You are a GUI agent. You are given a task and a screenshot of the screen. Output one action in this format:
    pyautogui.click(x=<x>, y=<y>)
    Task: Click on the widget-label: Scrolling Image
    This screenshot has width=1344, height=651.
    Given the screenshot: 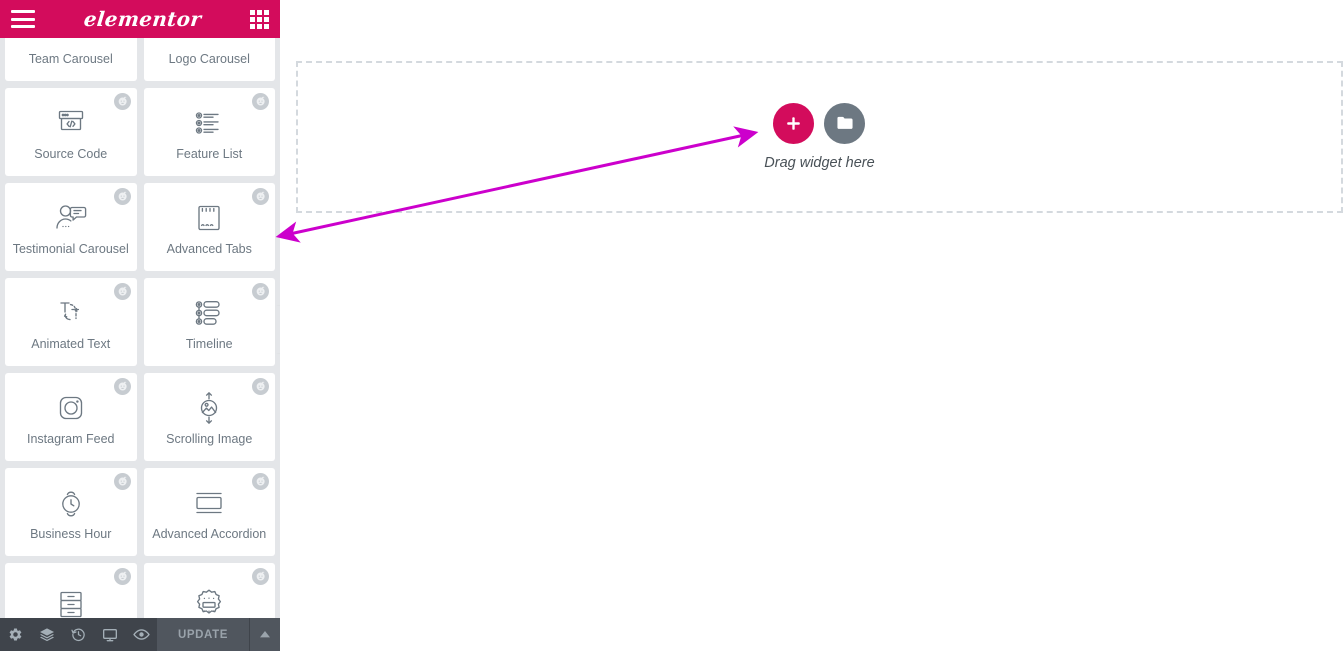 What is the action you would take?
    pyautogui.click(x=209, y=438)
    